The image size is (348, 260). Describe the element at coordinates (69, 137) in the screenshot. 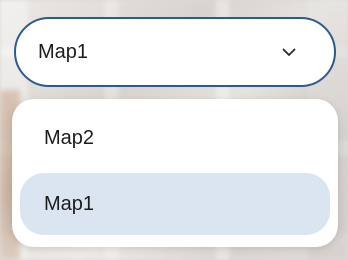

I see `menu-option-label: Map2` at that location.